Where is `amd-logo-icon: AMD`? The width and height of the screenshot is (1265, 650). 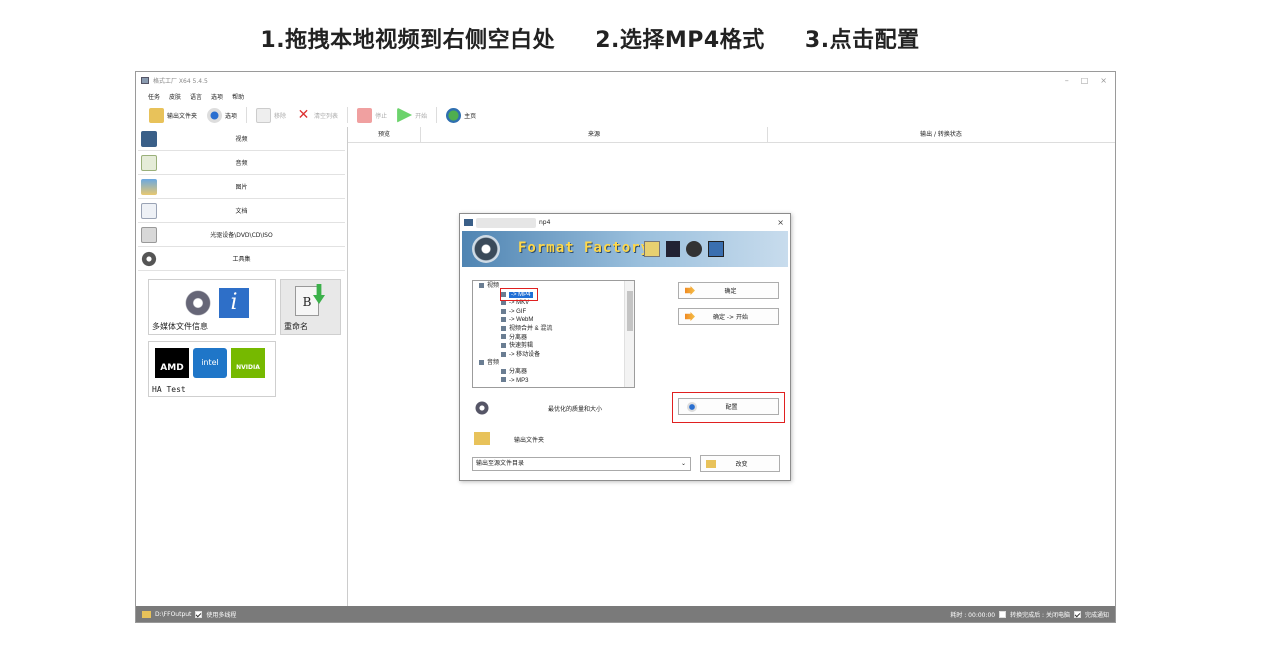
amd-logo-icon: AMD is located at coordinates (172, 363).